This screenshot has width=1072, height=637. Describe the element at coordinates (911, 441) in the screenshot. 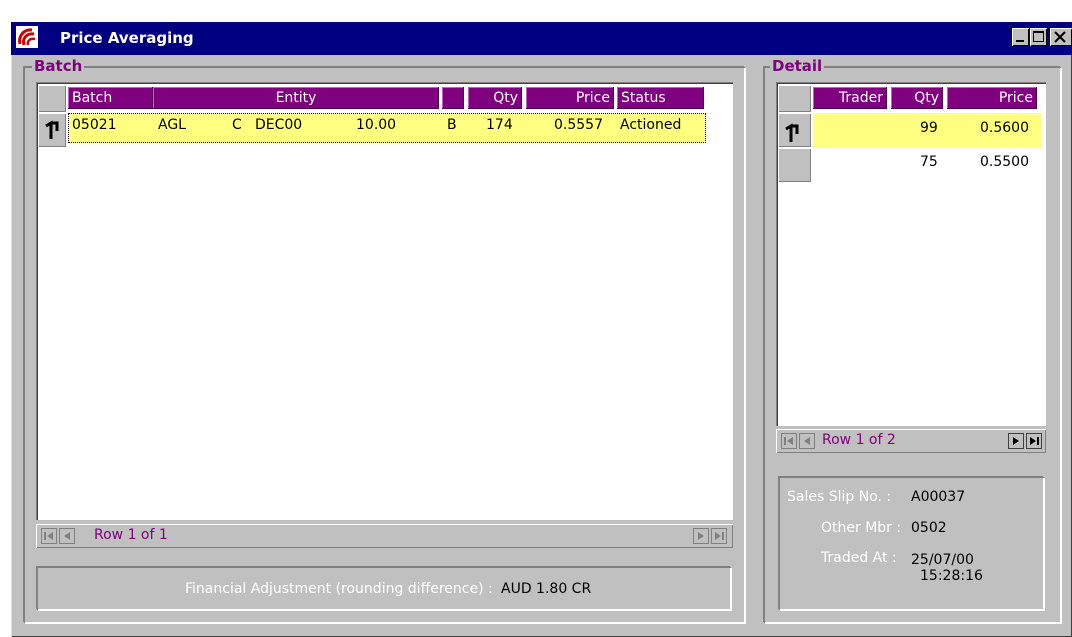

I see `detail-record-navigator: Row 1 of 2` at that location.